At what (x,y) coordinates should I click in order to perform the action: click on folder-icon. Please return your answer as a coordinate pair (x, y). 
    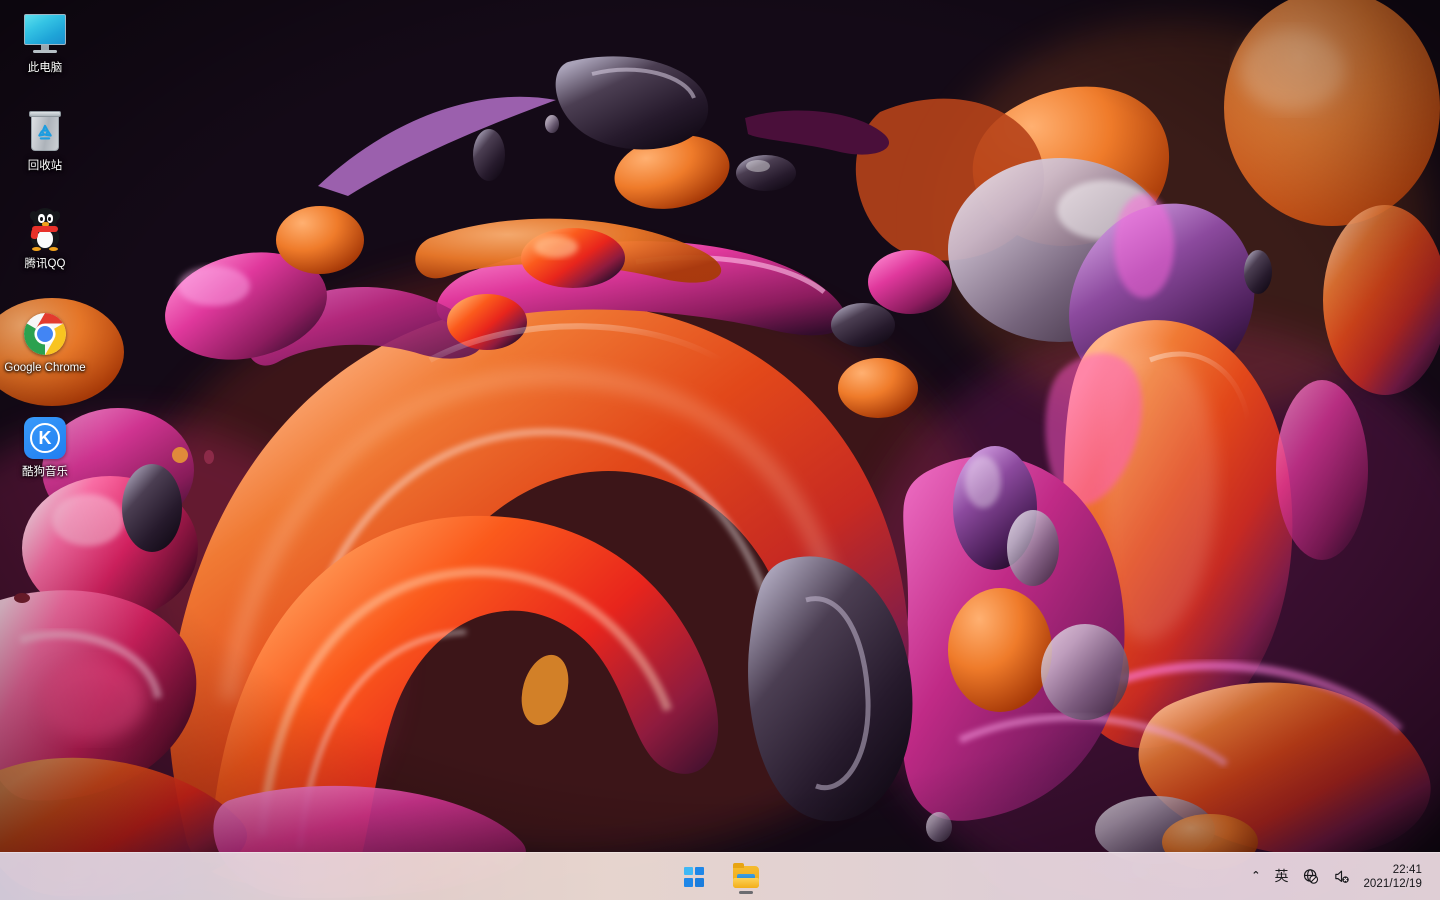
    Looking at the image, I should click on (746, 875).